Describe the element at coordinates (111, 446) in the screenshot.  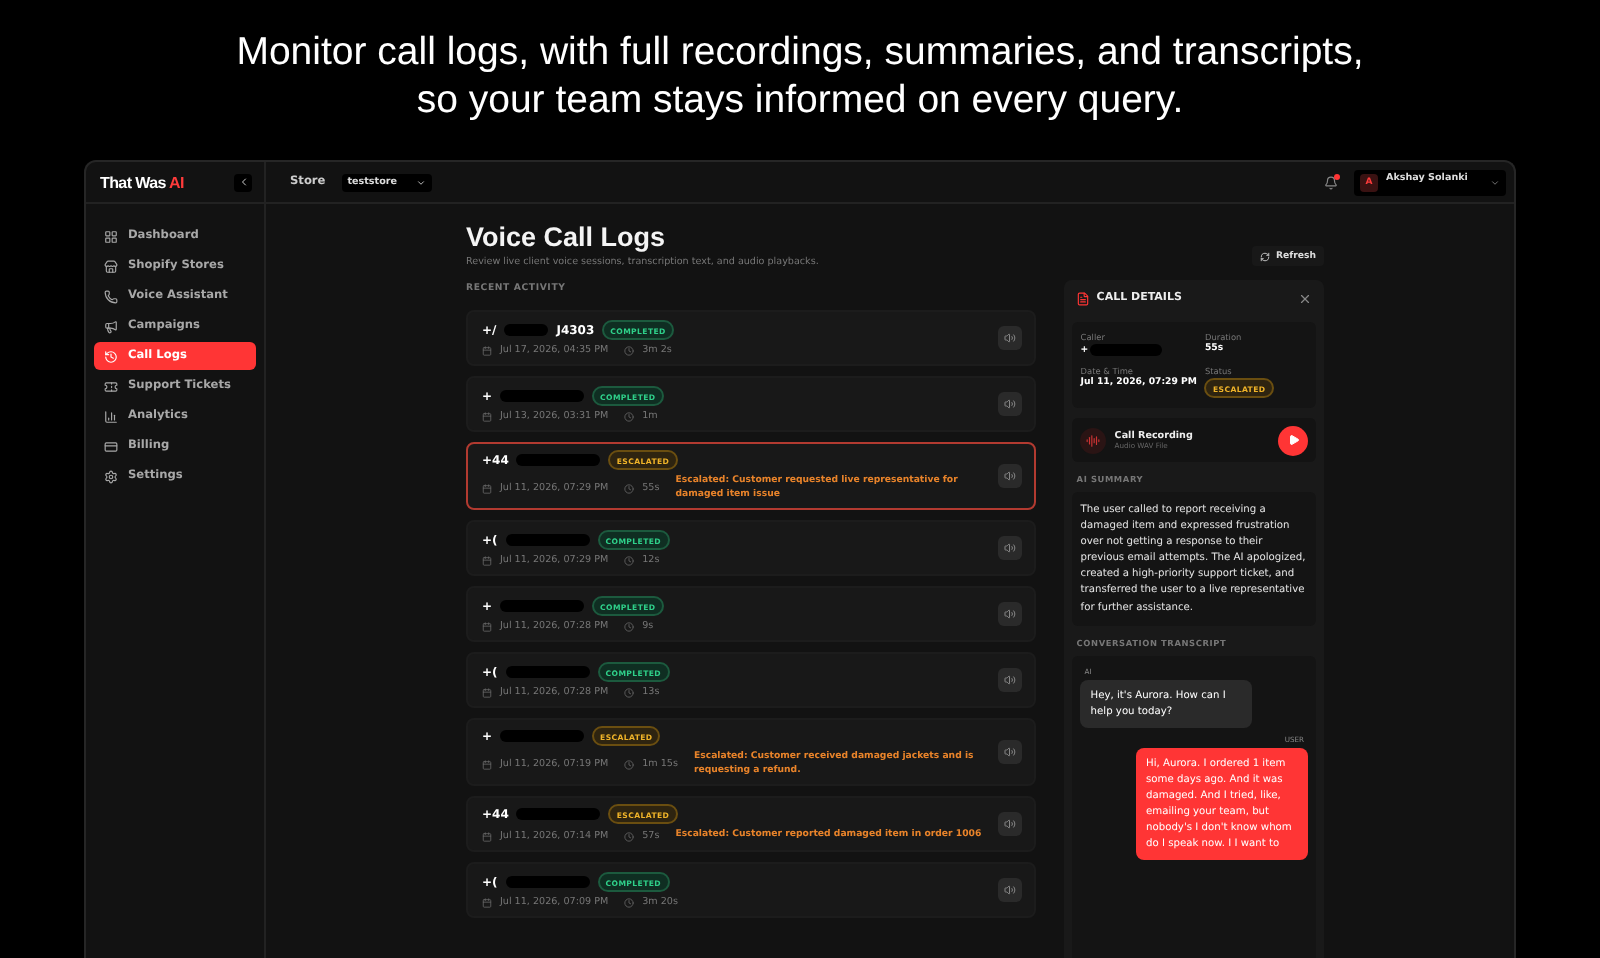
I see `card-icon` at that location.